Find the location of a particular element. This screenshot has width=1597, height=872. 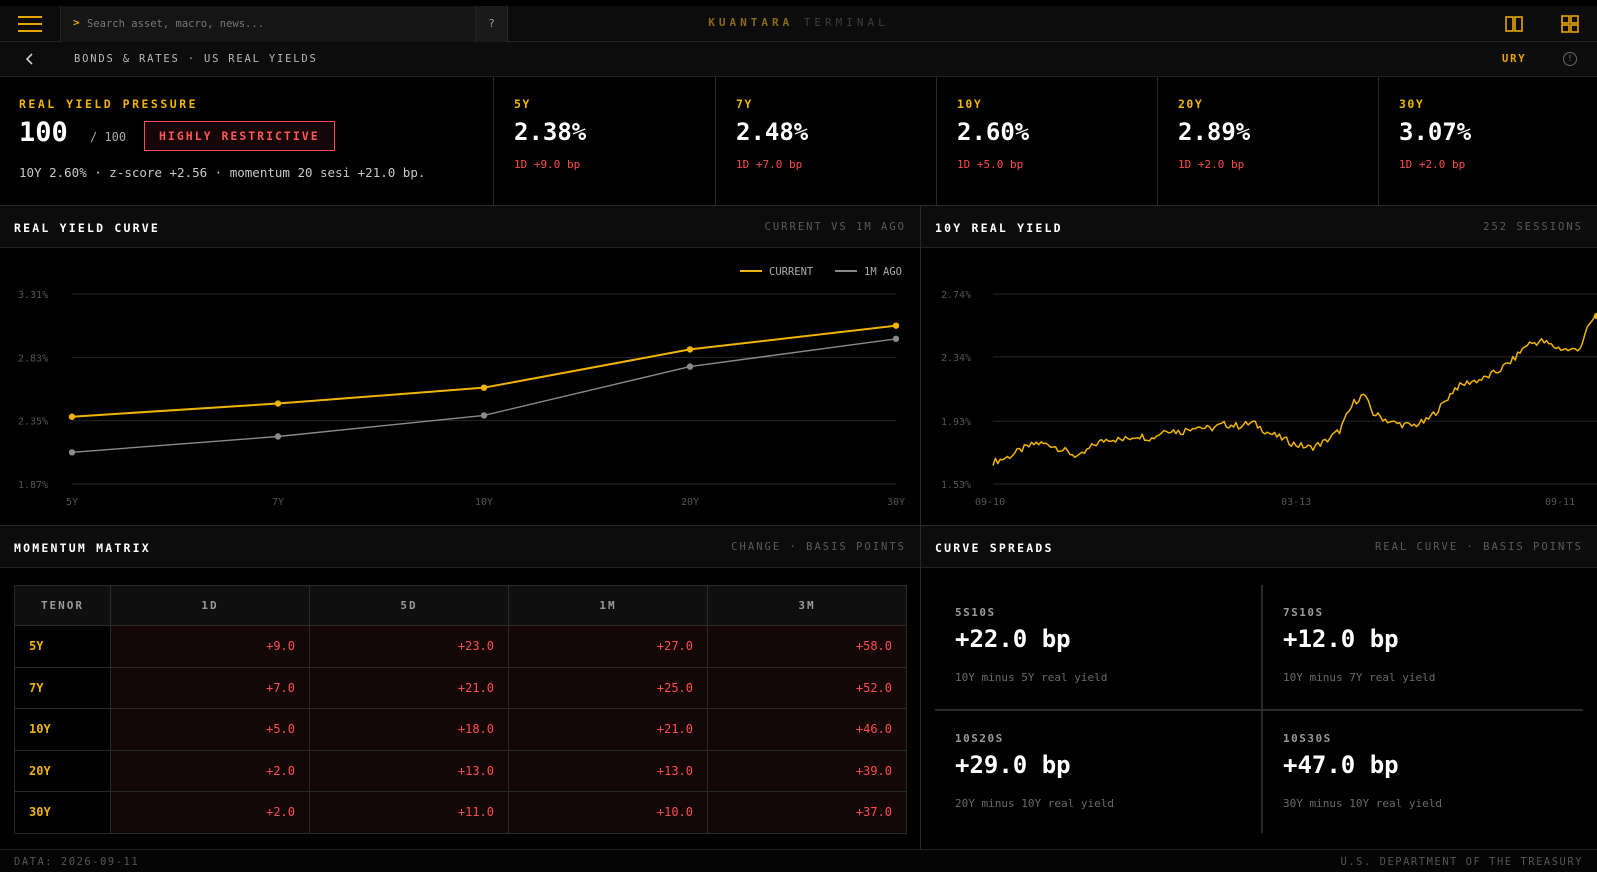

change-cell: +9.0 is located at coordinates (210, 646).